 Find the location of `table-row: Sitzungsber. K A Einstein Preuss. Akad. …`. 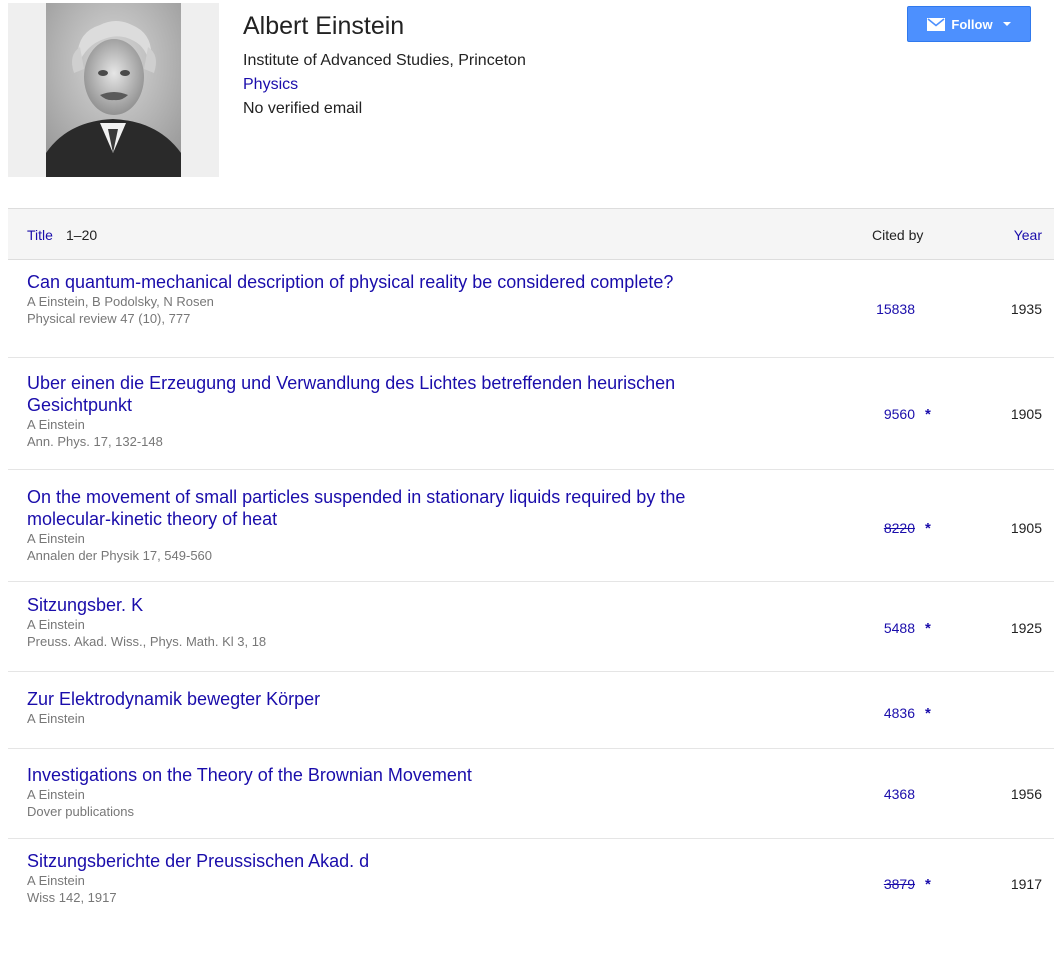

table-row: Sitzungsber. K A Einstein Preuss. Akad. … is located at coordinates (531, 627).